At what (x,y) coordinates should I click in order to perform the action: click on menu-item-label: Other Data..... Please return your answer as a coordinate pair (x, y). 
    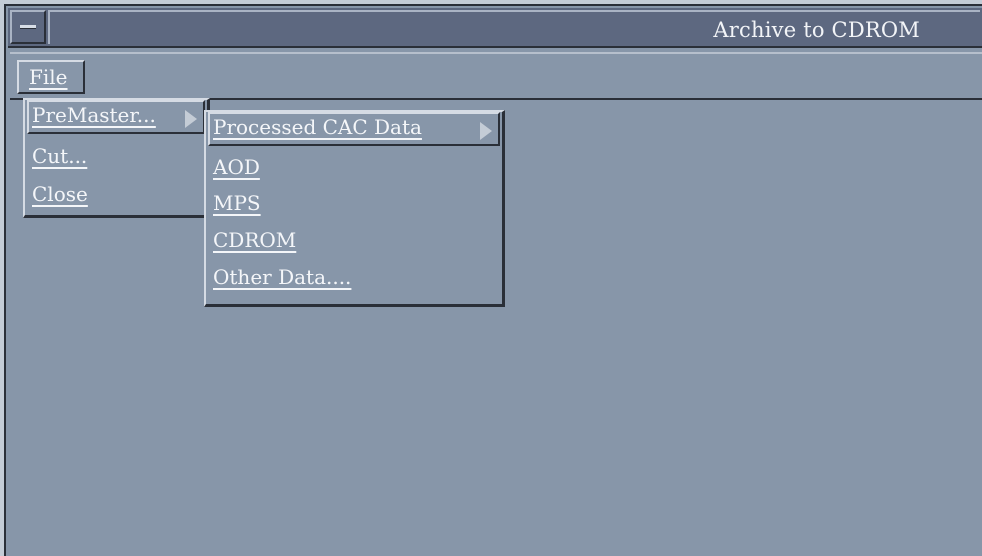
    Looking at the image, I should click on (282, 277).